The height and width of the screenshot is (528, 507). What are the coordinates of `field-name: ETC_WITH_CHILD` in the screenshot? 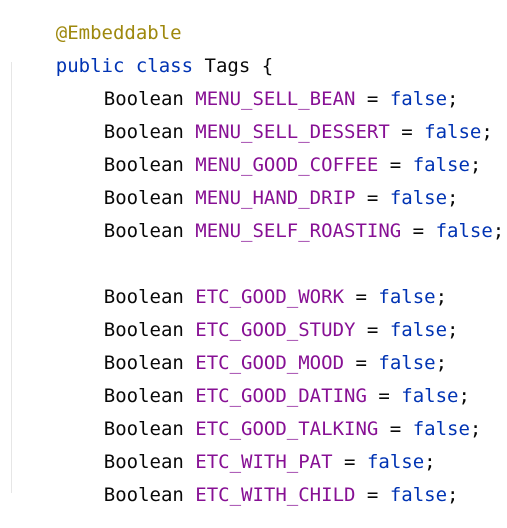 It's located at (275, 495).